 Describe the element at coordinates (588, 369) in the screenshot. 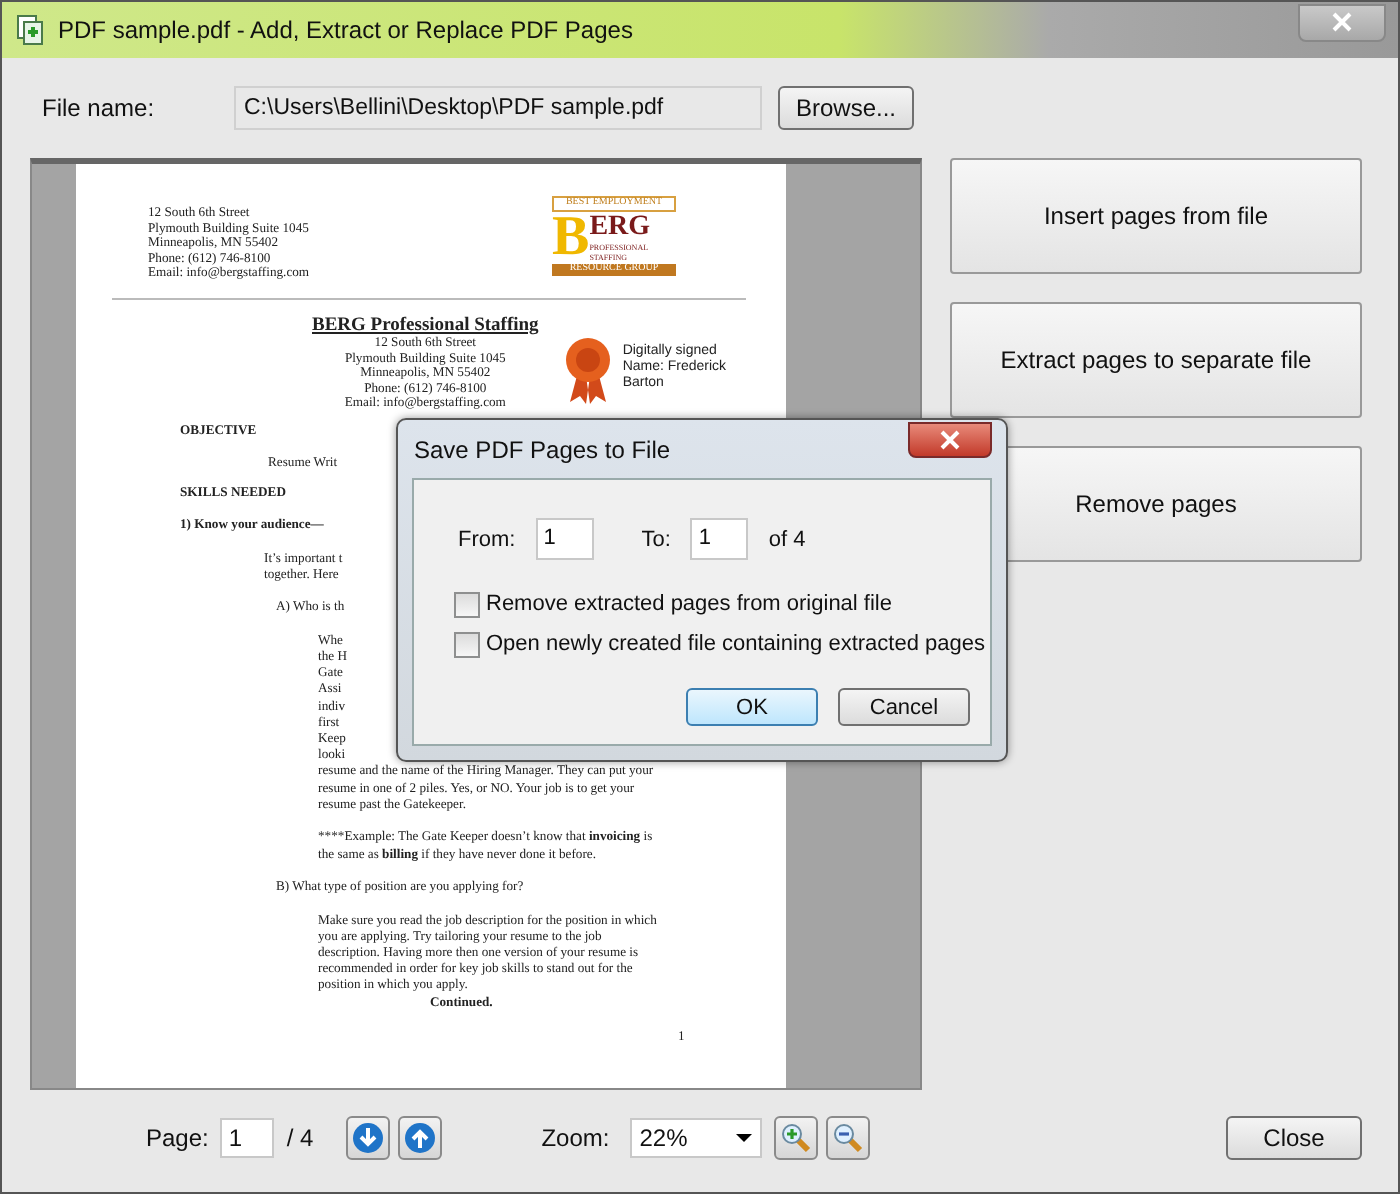

I see `seal-icon` at that location.